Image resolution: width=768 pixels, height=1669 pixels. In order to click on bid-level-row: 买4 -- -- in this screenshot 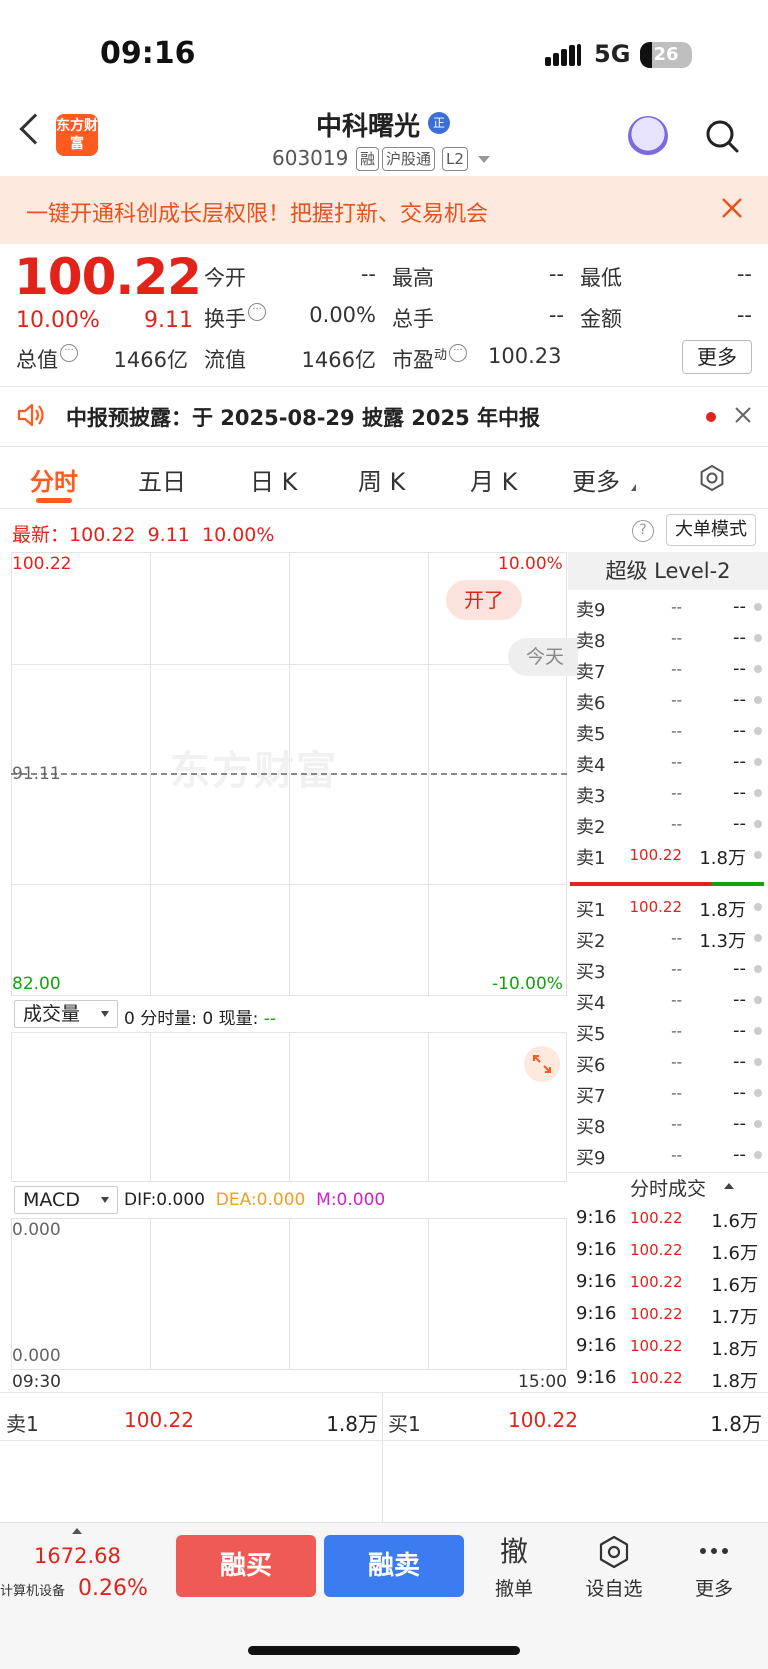, I will do `click(668, 1000)`.